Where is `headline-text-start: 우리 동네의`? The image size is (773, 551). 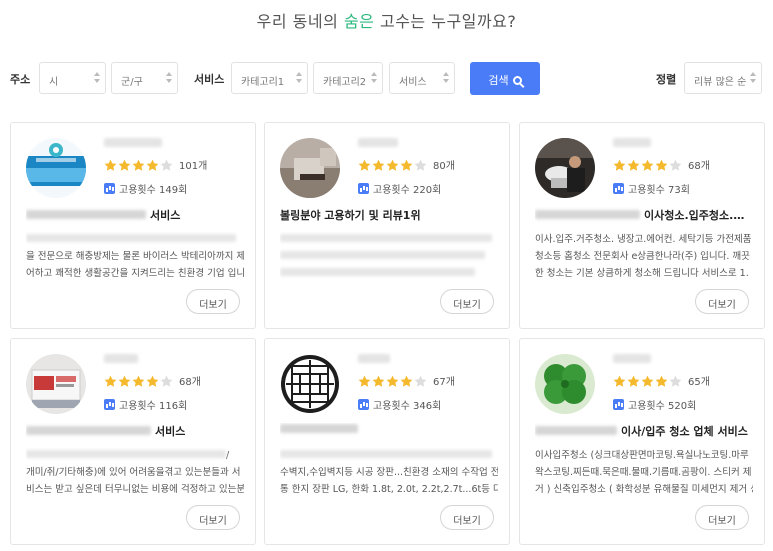 headline-text-start: 우리 동네의 is located at coordinates (300, 21).